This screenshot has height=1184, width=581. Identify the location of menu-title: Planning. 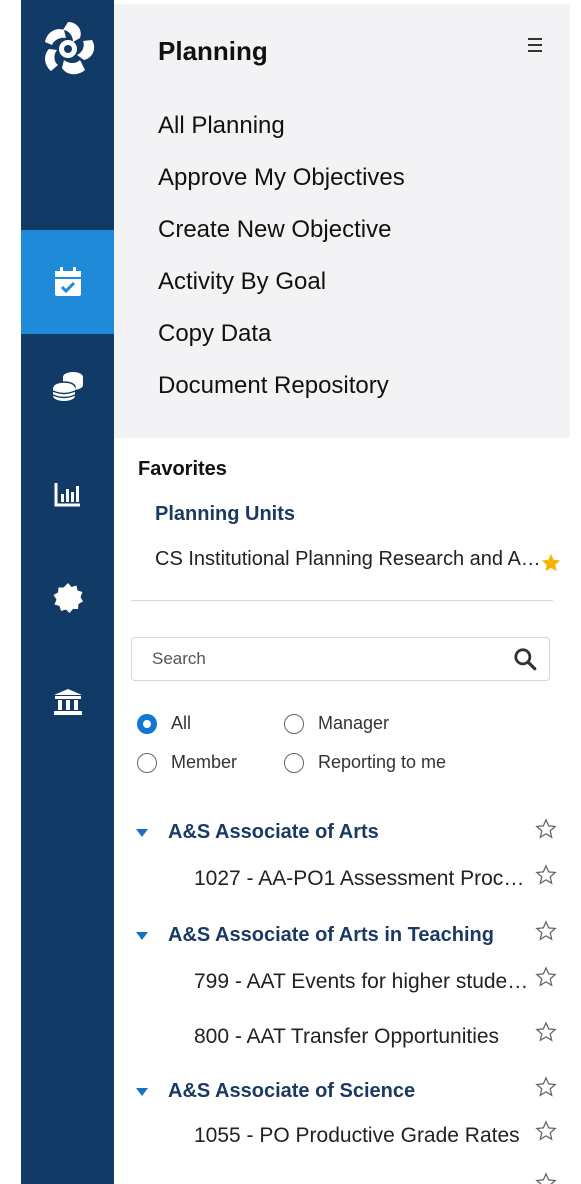
(213, 51).